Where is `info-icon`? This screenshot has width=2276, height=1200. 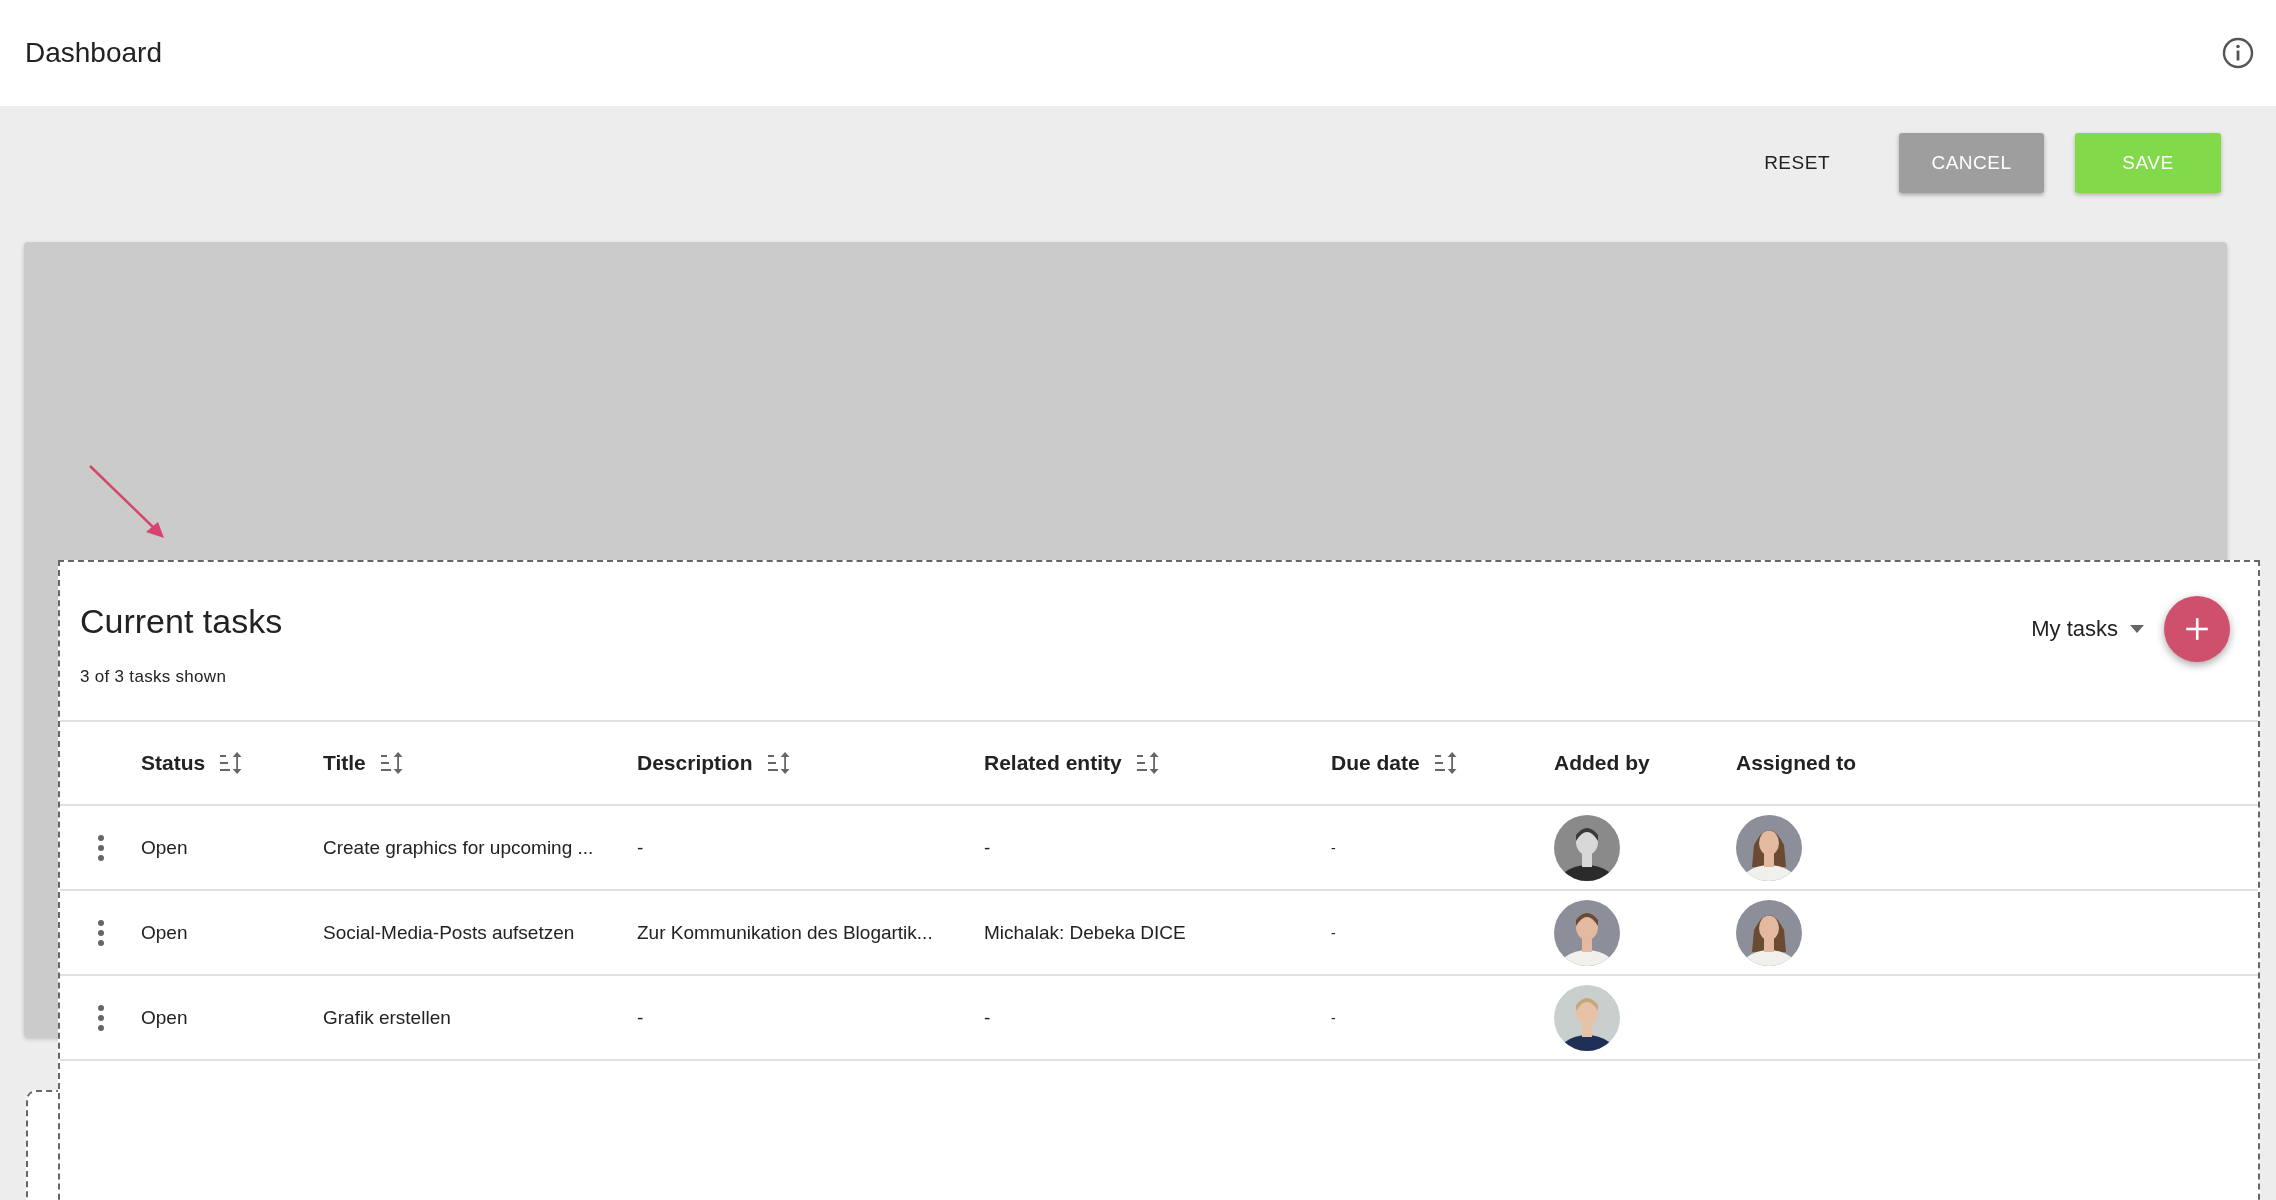
info-icon is located at coordinates (2238, 53).